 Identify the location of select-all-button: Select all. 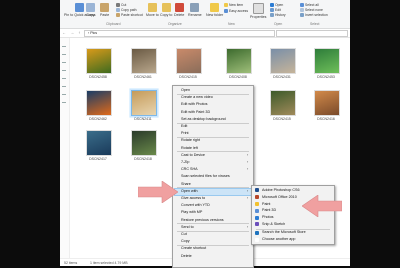
(309, 5).